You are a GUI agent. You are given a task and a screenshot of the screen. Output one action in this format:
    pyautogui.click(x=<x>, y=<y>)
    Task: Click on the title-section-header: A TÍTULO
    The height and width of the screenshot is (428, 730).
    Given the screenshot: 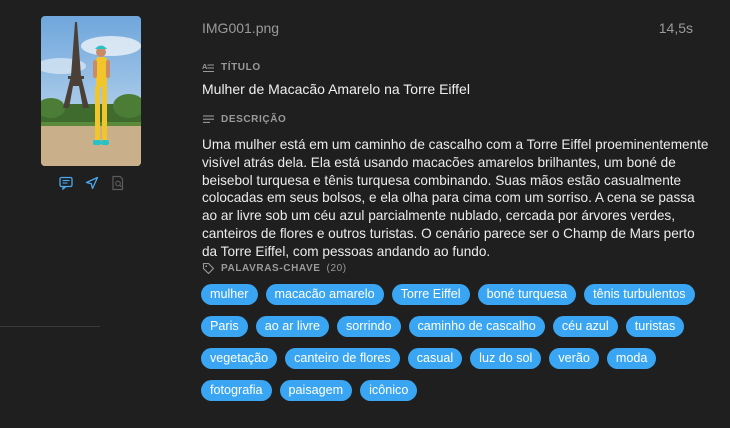 What is the action you would take?
    pyautogui.click(x=231, y=67)
    